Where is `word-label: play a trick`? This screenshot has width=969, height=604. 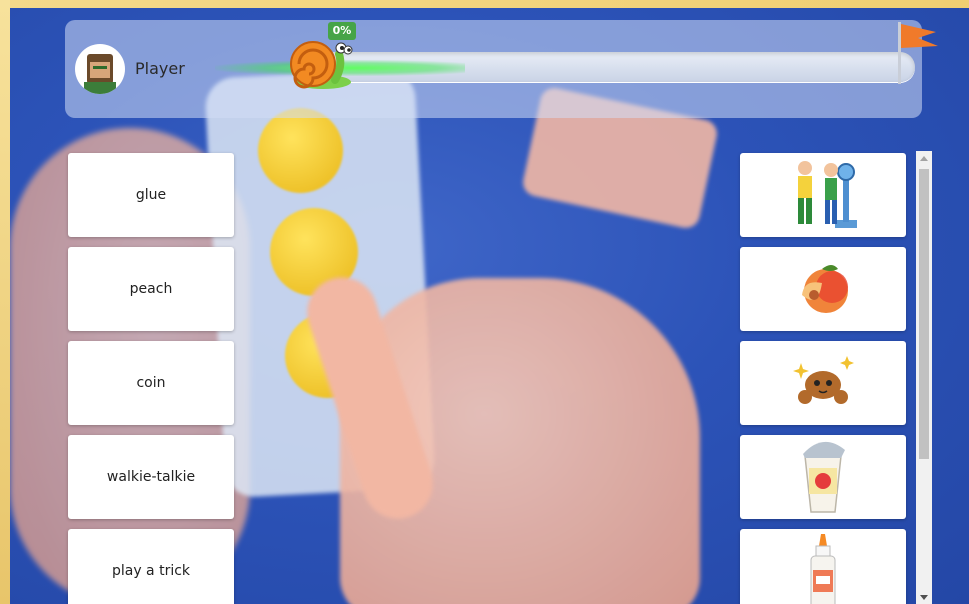 word-label: play a trick is located at coordinates (151, 571).